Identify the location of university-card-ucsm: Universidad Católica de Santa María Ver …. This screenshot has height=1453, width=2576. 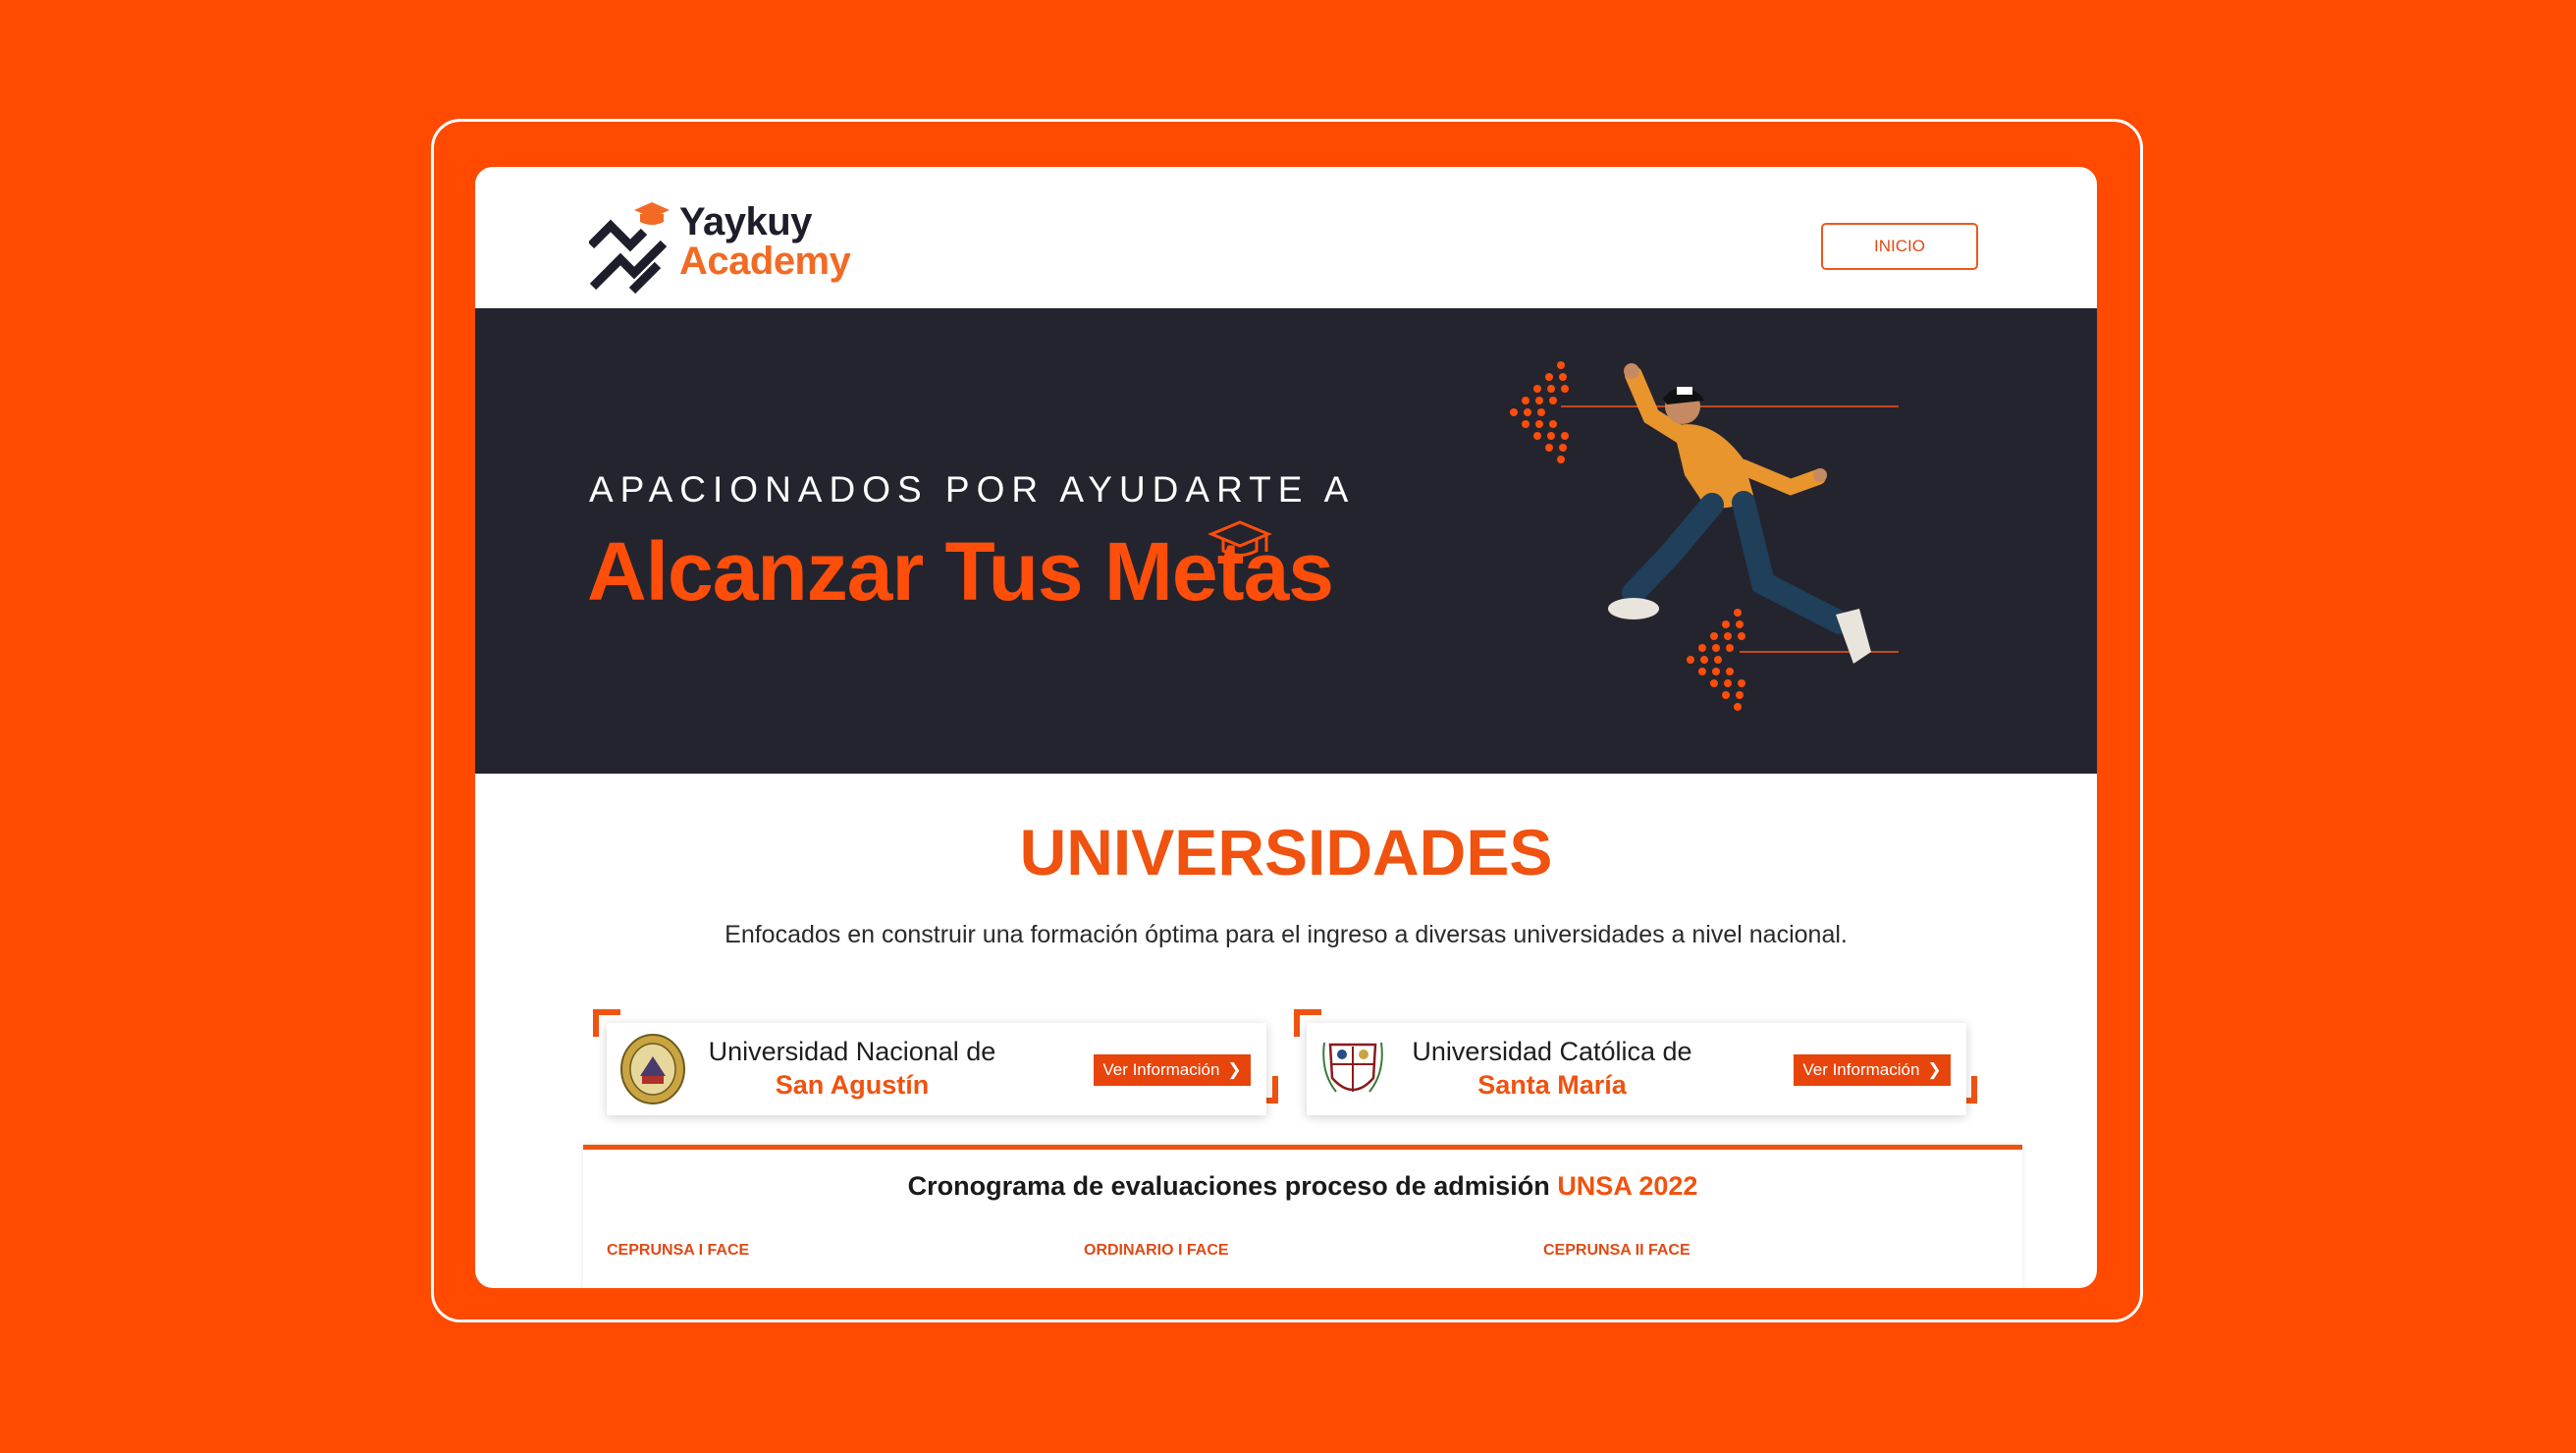
(1636, 1069).